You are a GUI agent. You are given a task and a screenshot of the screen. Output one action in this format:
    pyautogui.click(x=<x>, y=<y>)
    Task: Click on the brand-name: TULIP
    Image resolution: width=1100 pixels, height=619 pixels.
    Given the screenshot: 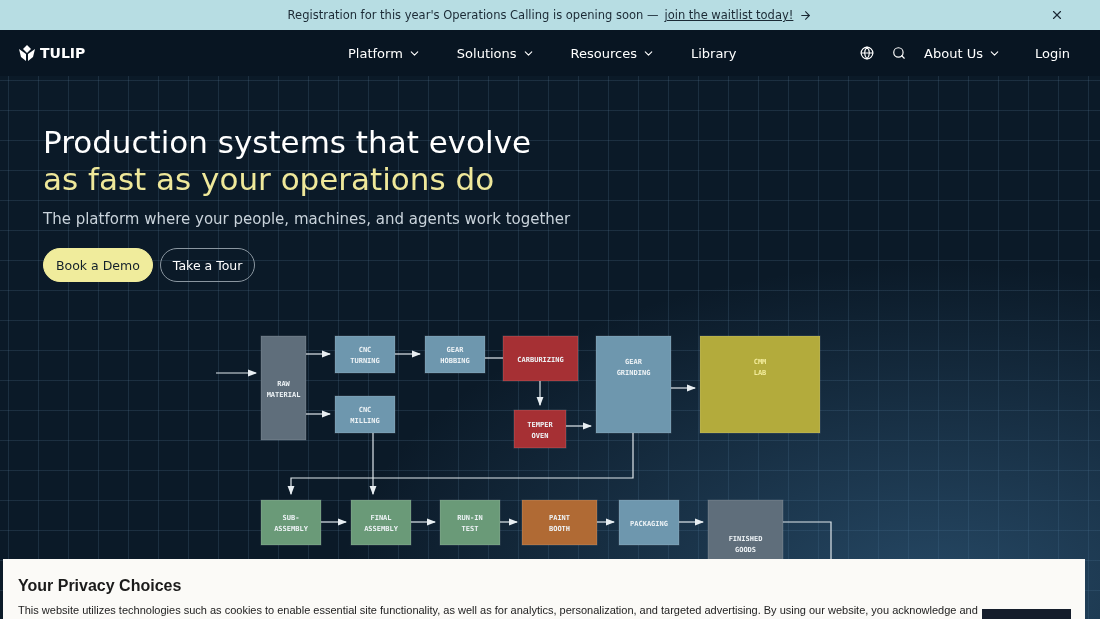 What is the action you would take?
    pyautogui.click(x=63, y=53)
    